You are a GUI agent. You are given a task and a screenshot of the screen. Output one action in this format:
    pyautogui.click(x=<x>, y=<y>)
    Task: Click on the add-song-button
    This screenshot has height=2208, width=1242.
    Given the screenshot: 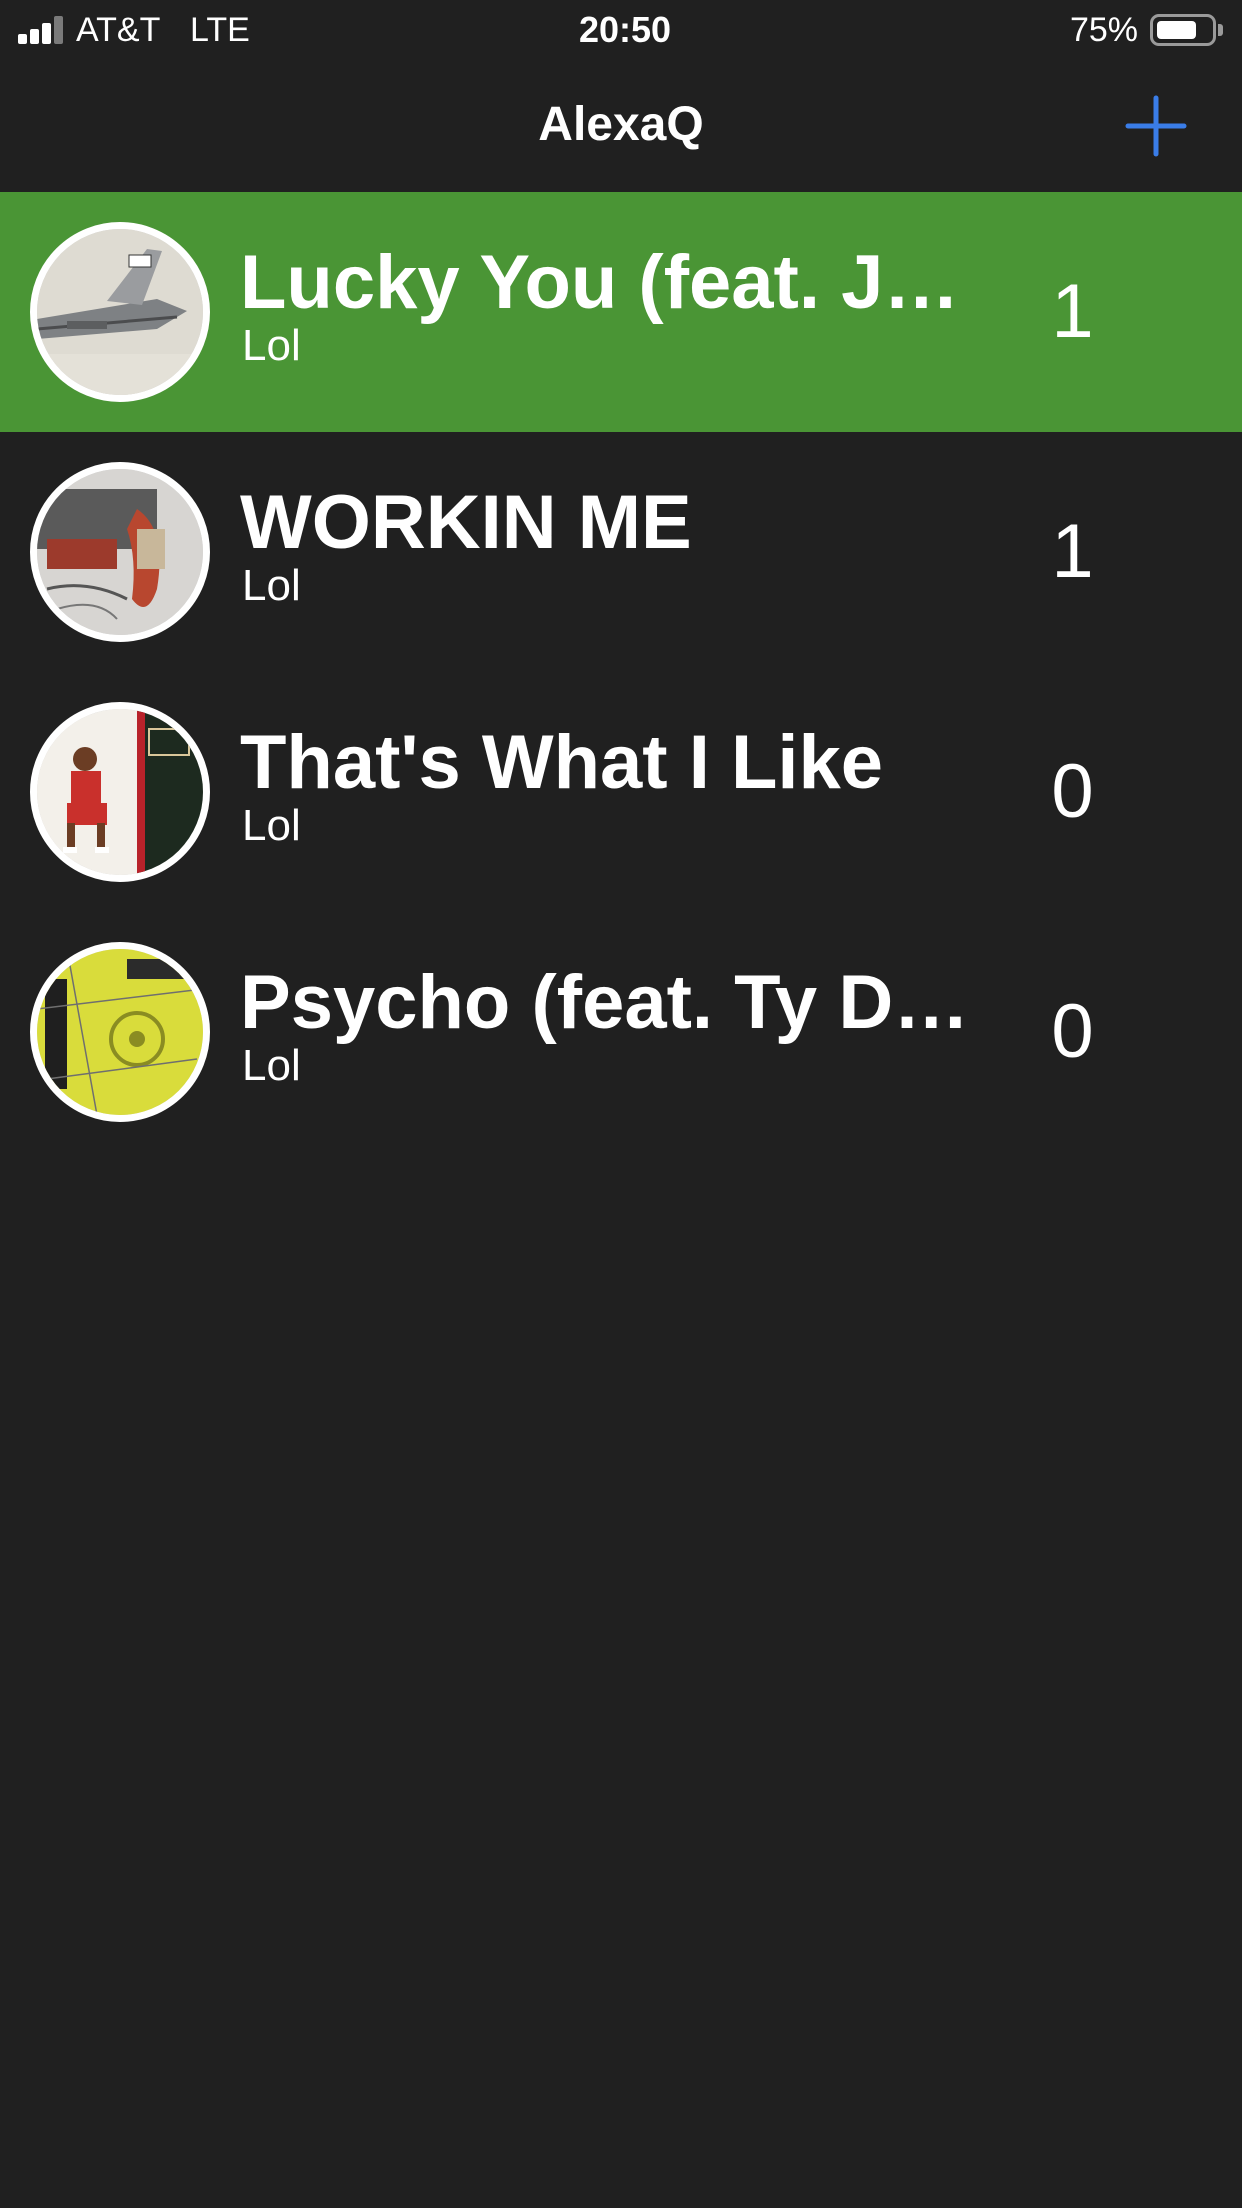 What is the action you would take?
    pyautogui.click(x=1156, y=126)
    